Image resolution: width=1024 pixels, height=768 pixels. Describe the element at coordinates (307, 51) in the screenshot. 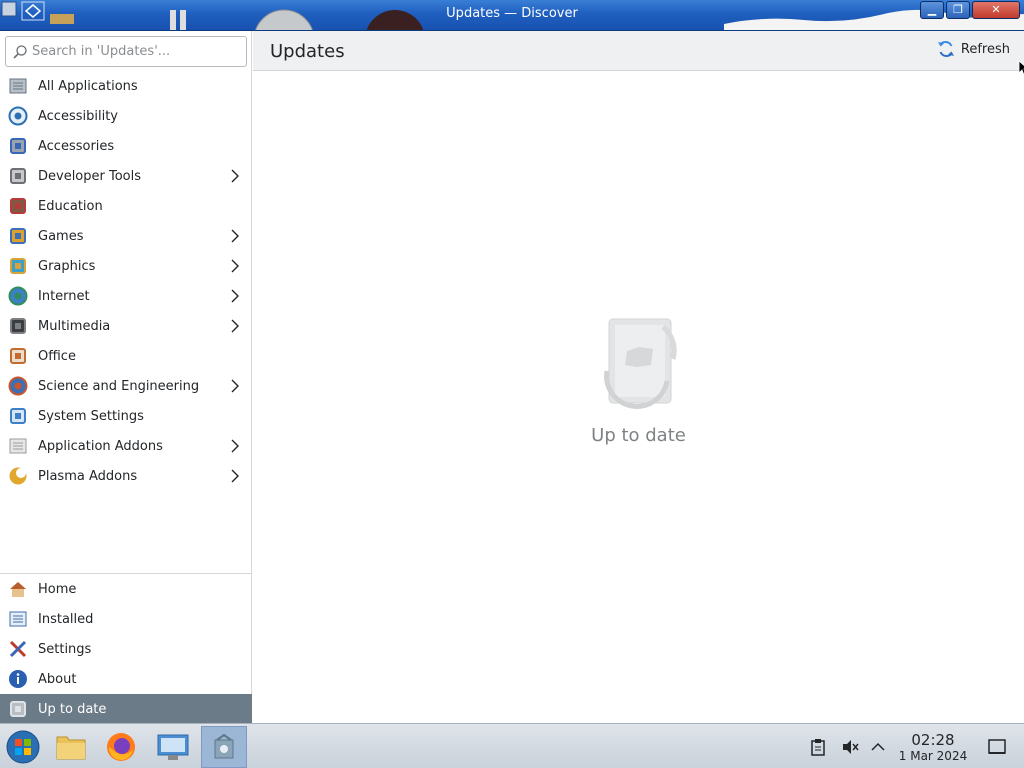

I see `page-title: Updates` at that location.